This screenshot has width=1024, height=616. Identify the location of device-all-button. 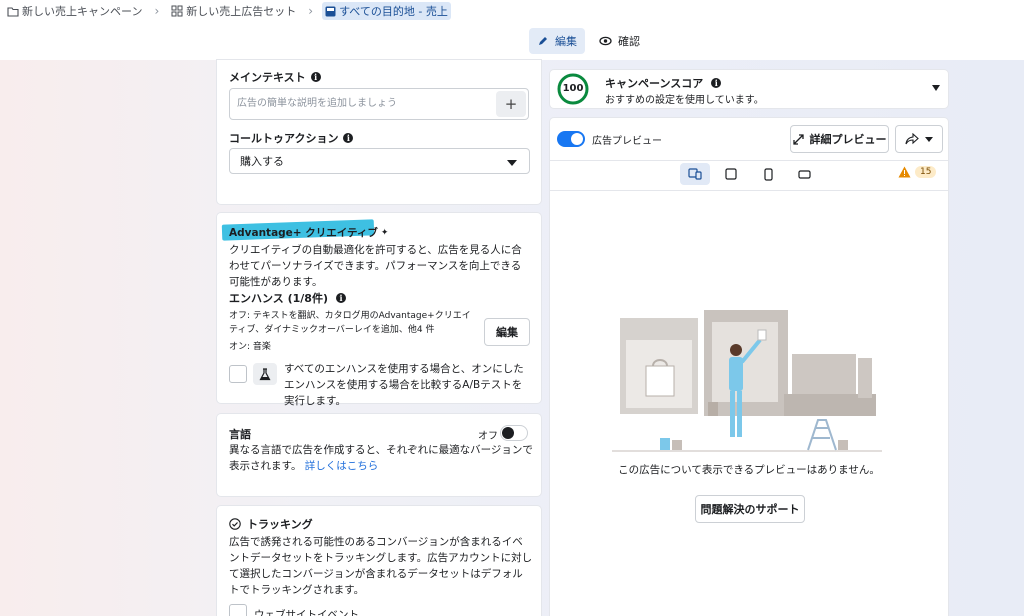
(695, 174).